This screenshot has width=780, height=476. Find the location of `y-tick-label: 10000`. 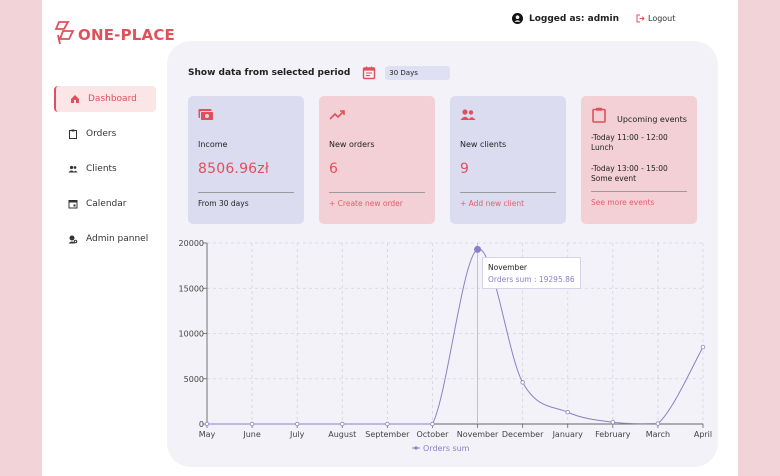

y-tick-label: 10000 is located at coordinates (191, 334).